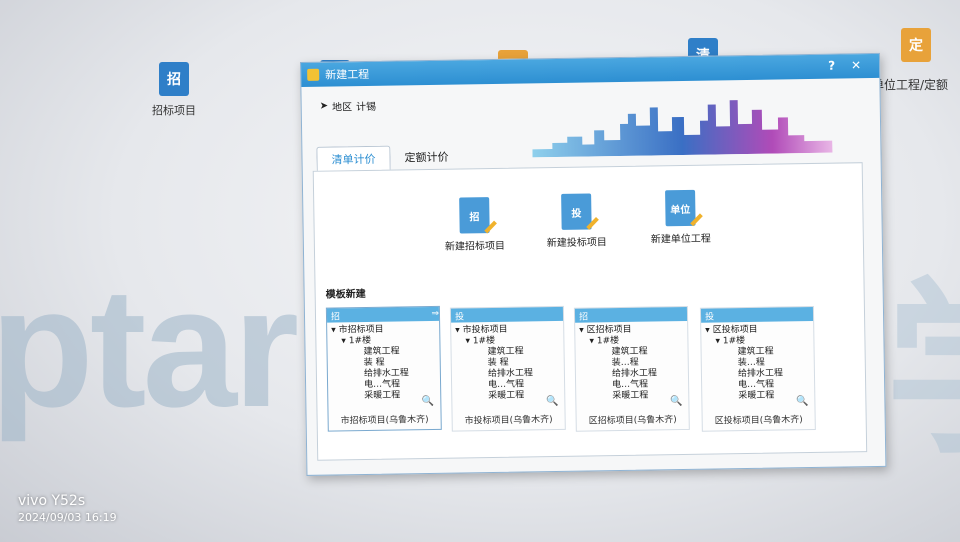 The height and width of the screenshot is (542, 960). Describe the element at coordinates (366, 107) in the screenshot. I see `region-value: 计锡` at that location.